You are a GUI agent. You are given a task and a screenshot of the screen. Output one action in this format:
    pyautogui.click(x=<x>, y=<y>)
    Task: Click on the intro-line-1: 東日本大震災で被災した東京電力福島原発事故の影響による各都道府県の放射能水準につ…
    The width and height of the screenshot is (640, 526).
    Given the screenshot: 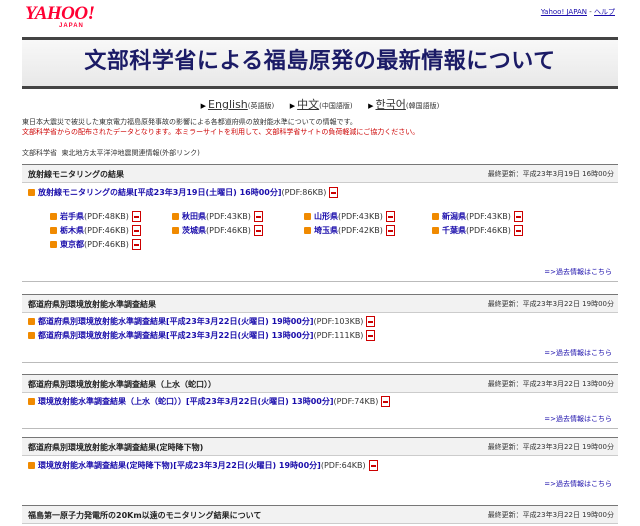 What is the action you would take?
    pyautogui.click(x=189, y=122)
    